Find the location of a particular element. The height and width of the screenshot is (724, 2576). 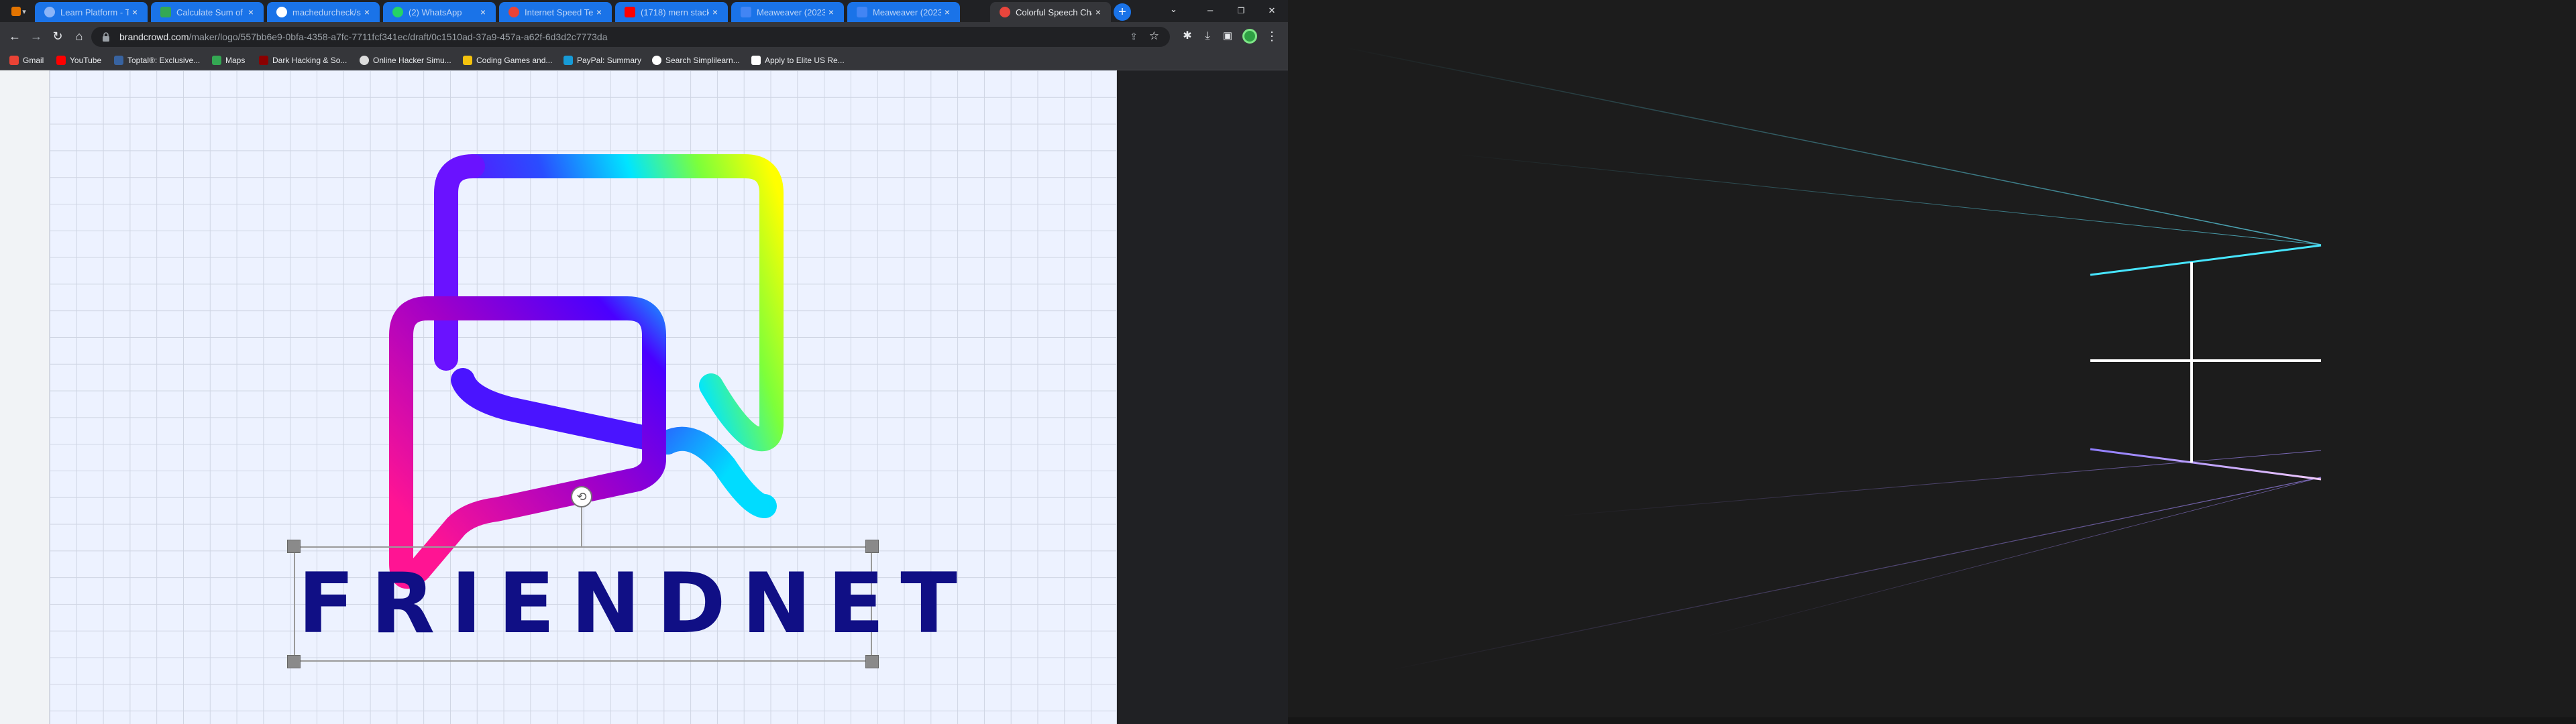

close-window-button: ✕ is located at coordinates (1271, 10).